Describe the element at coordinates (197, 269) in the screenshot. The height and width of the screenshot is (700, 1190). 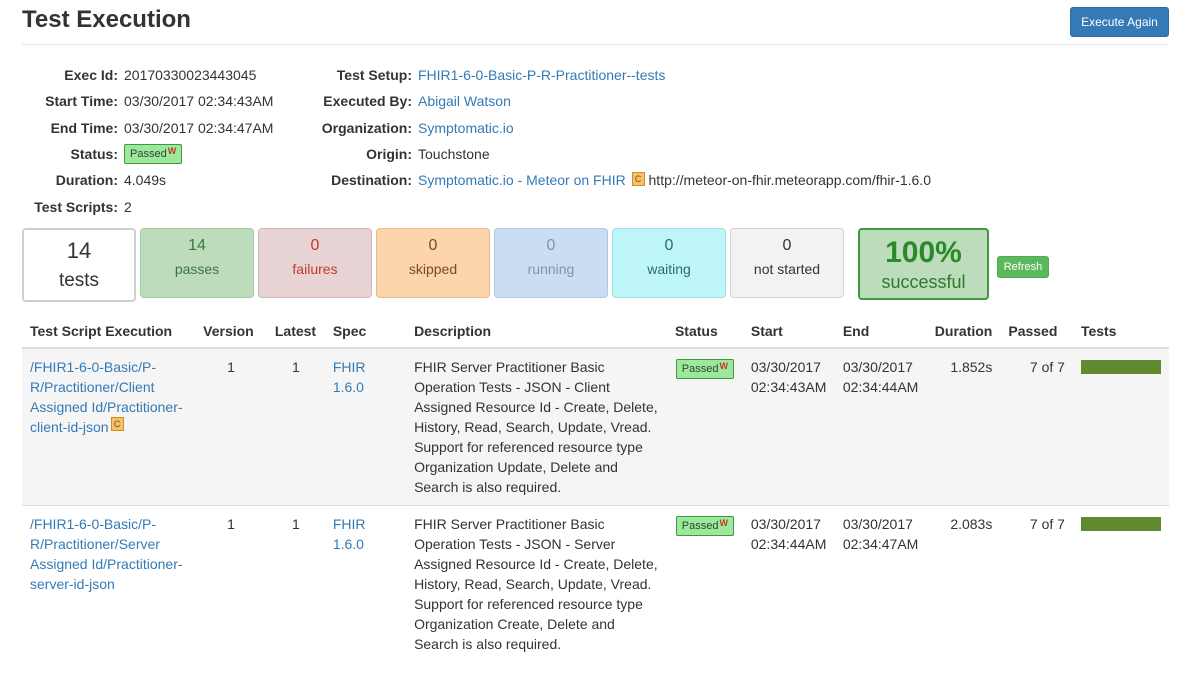
I see `summary-passes-label: passes` at that location.